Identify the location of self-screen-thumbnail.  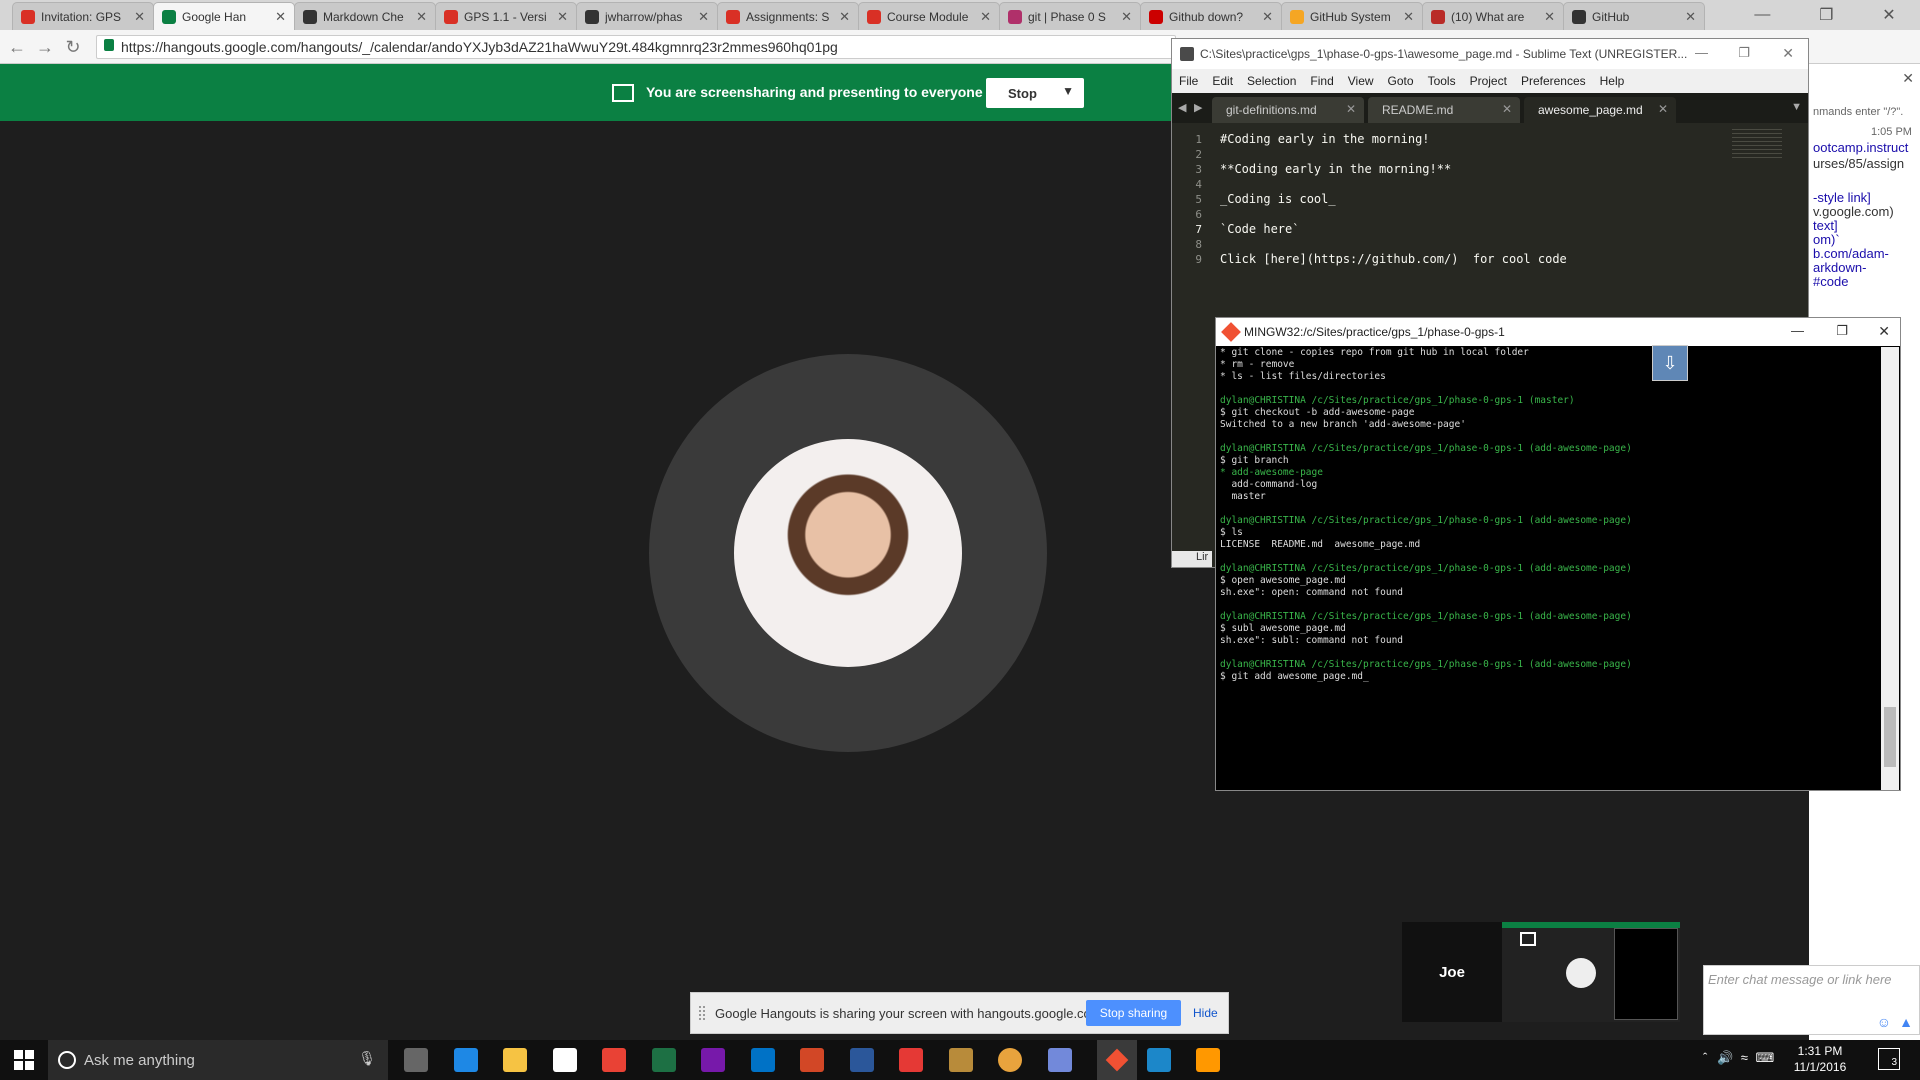
(1591, 972).